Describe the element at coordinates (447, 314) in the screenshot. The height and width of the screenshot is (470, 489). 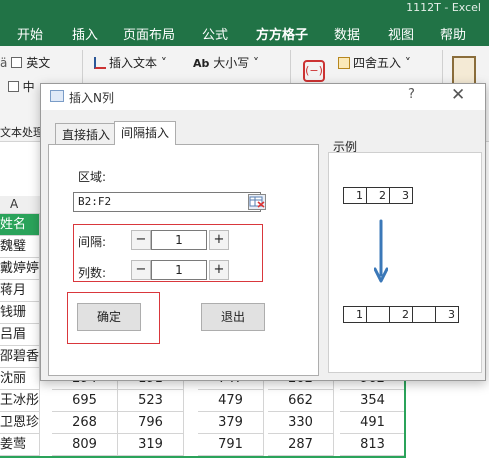
I see `example-after-cell: 3` at that location.